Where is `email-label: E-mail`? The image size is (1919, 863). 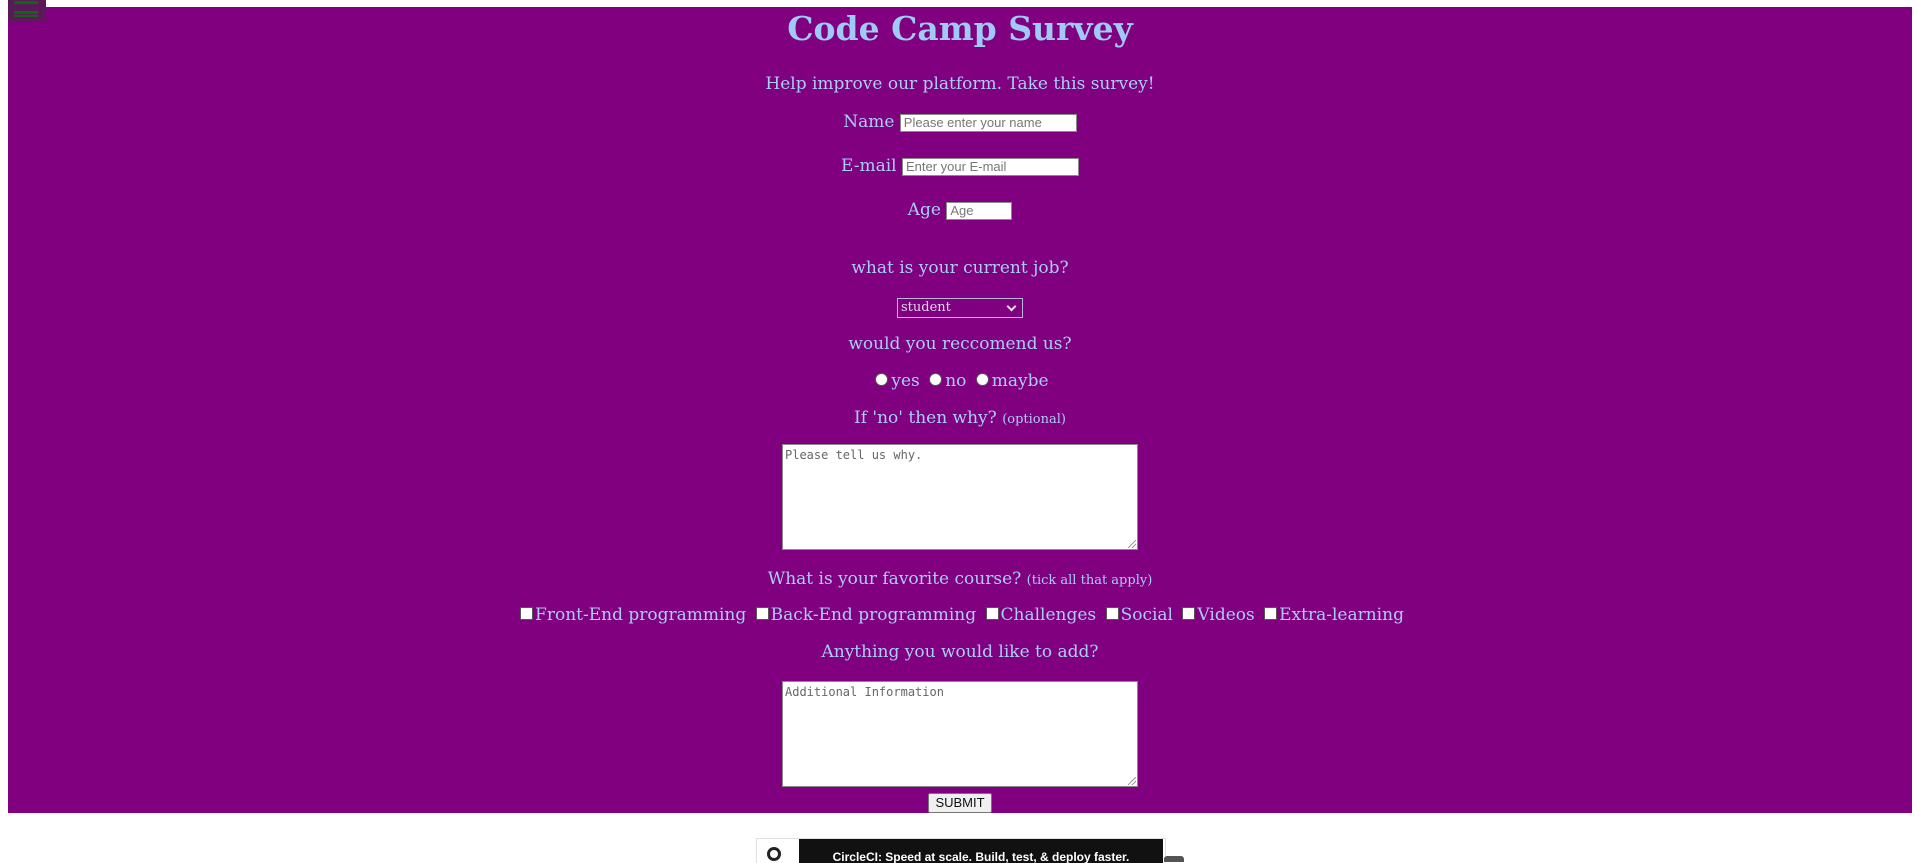 email-label: E-mail is located at coordinates (868, 166).